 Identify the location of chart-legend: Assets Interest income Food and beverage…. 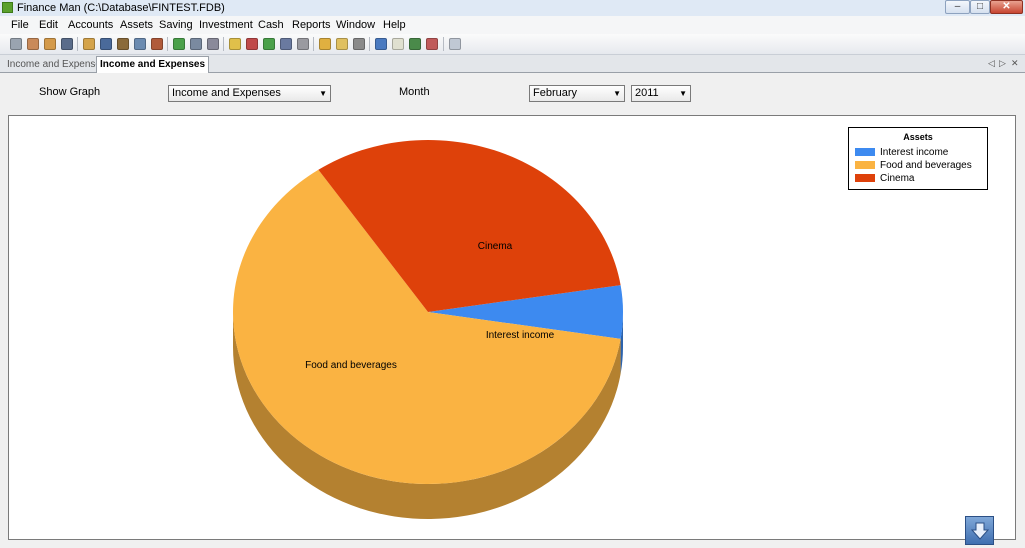
(918, 158).